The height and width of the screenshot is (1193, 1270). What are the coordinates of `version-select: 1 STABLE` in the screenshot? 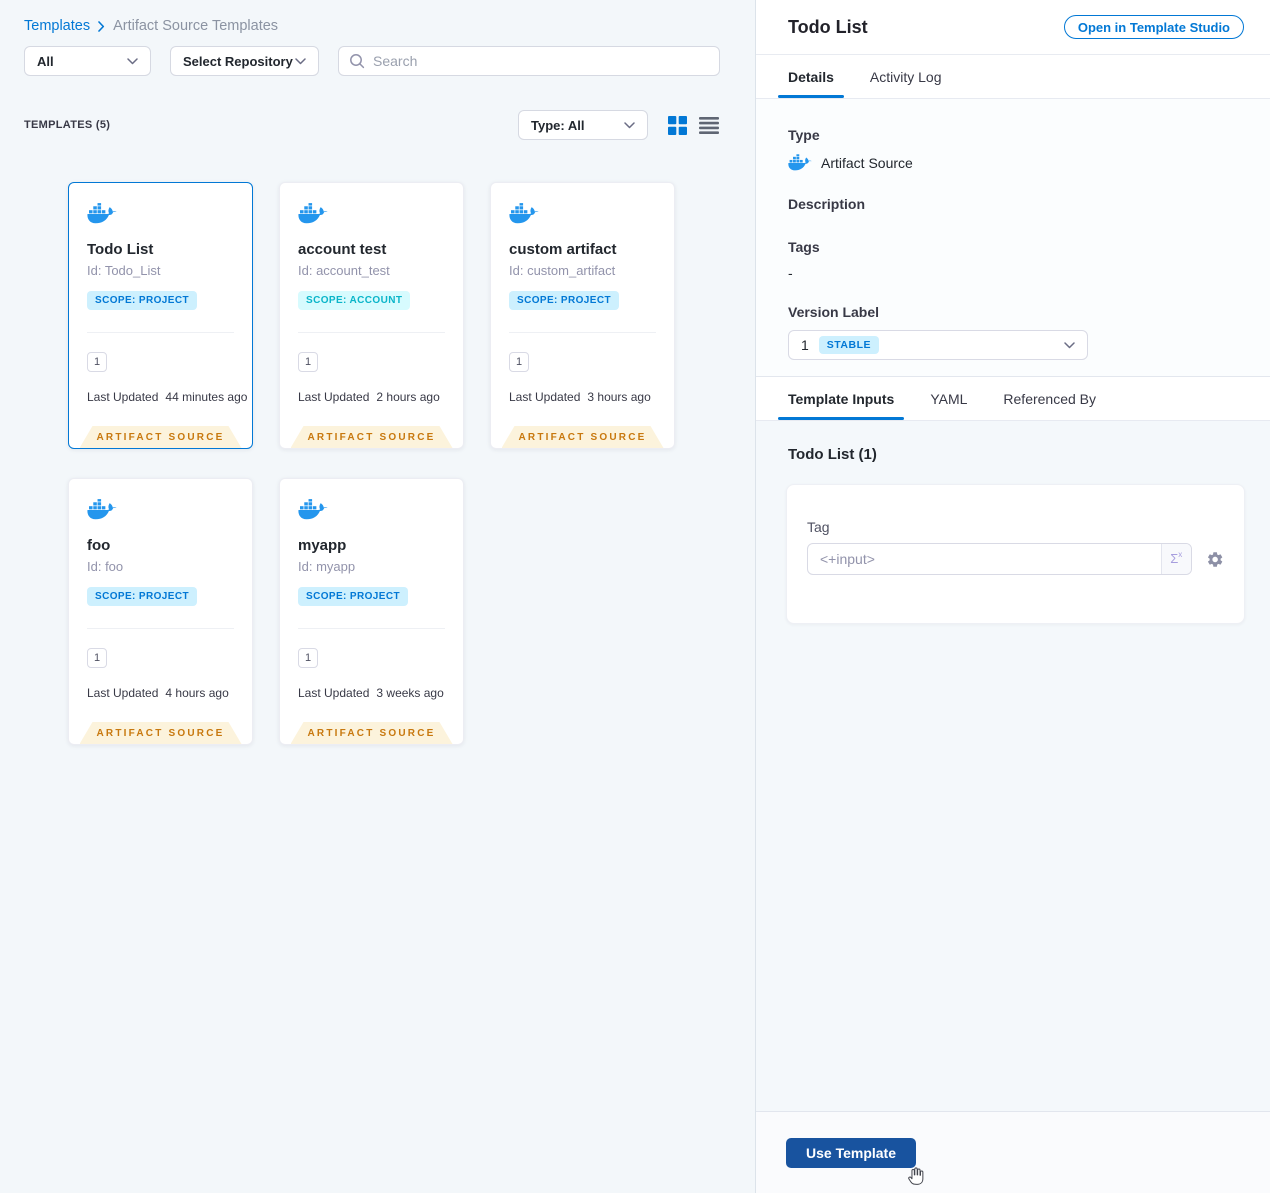 It's located at (938, 345).